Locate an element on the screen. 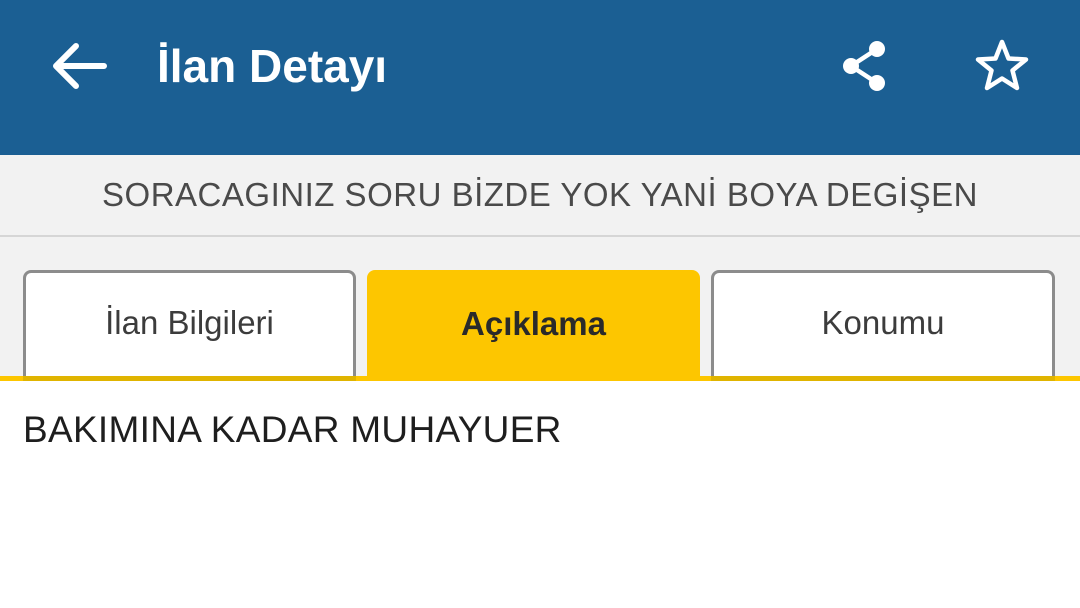  arrow-left-icon is located at coordinates (80, 66).